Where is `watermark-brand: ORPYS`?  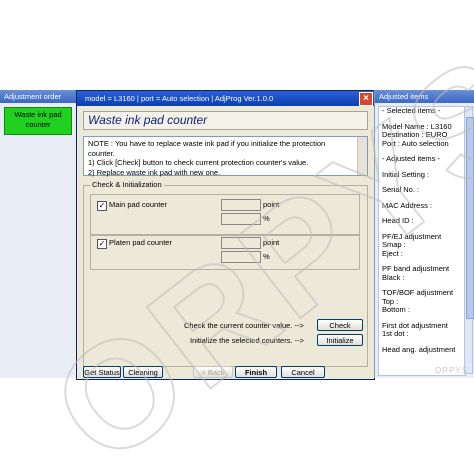
watermark-brand: ORPYS is located at coordinates (451, 370).